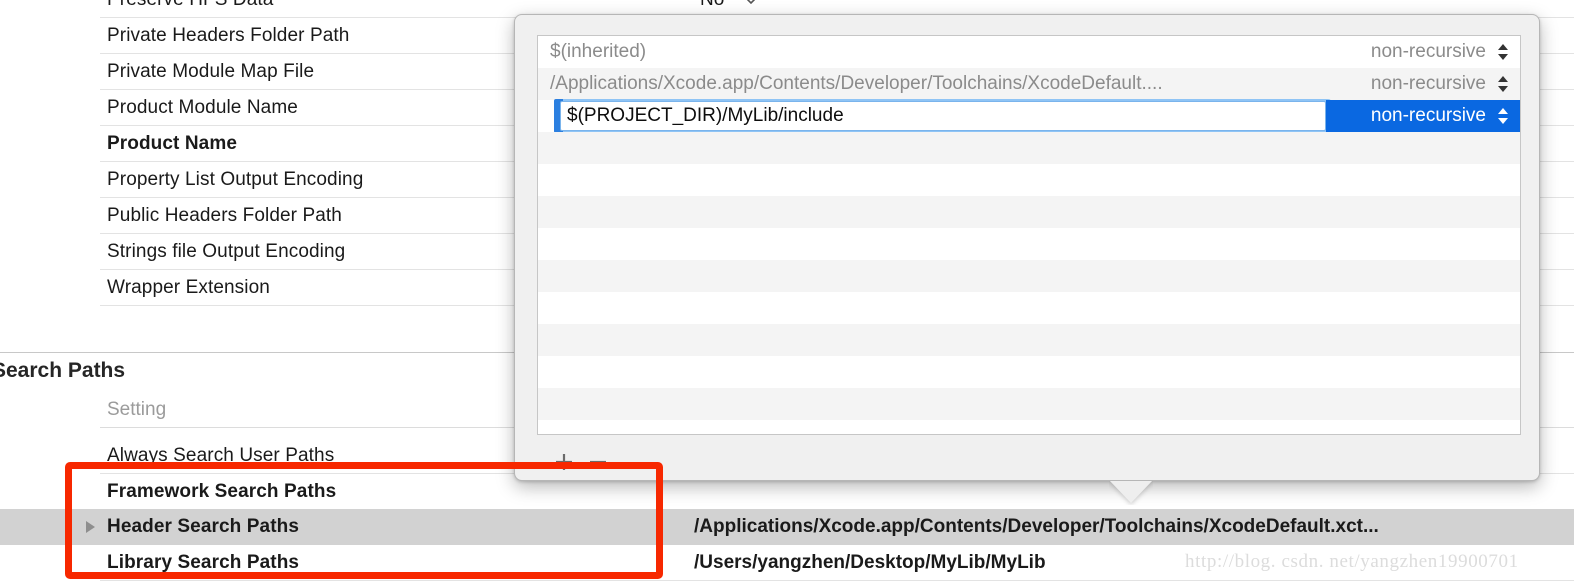  What do you see at coordinates (224, 215) in the screenshot?
I see `setting-name: Public Headers Folder Path` at bounding box center [224, 215].